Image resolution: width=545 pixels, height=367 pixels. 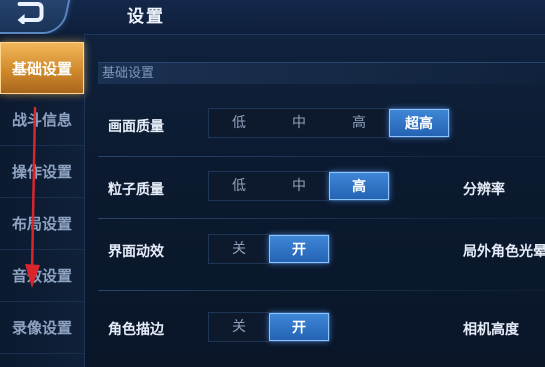 I want to click on section-header: 基础设置, so click(x=321, y=73).